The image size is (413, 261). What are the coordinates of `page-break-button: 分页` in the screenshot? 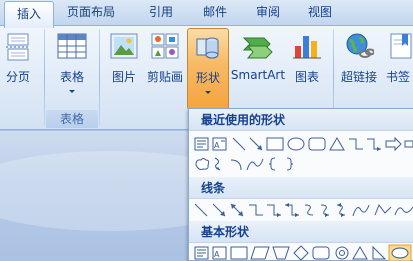 It's located at (18, 68).